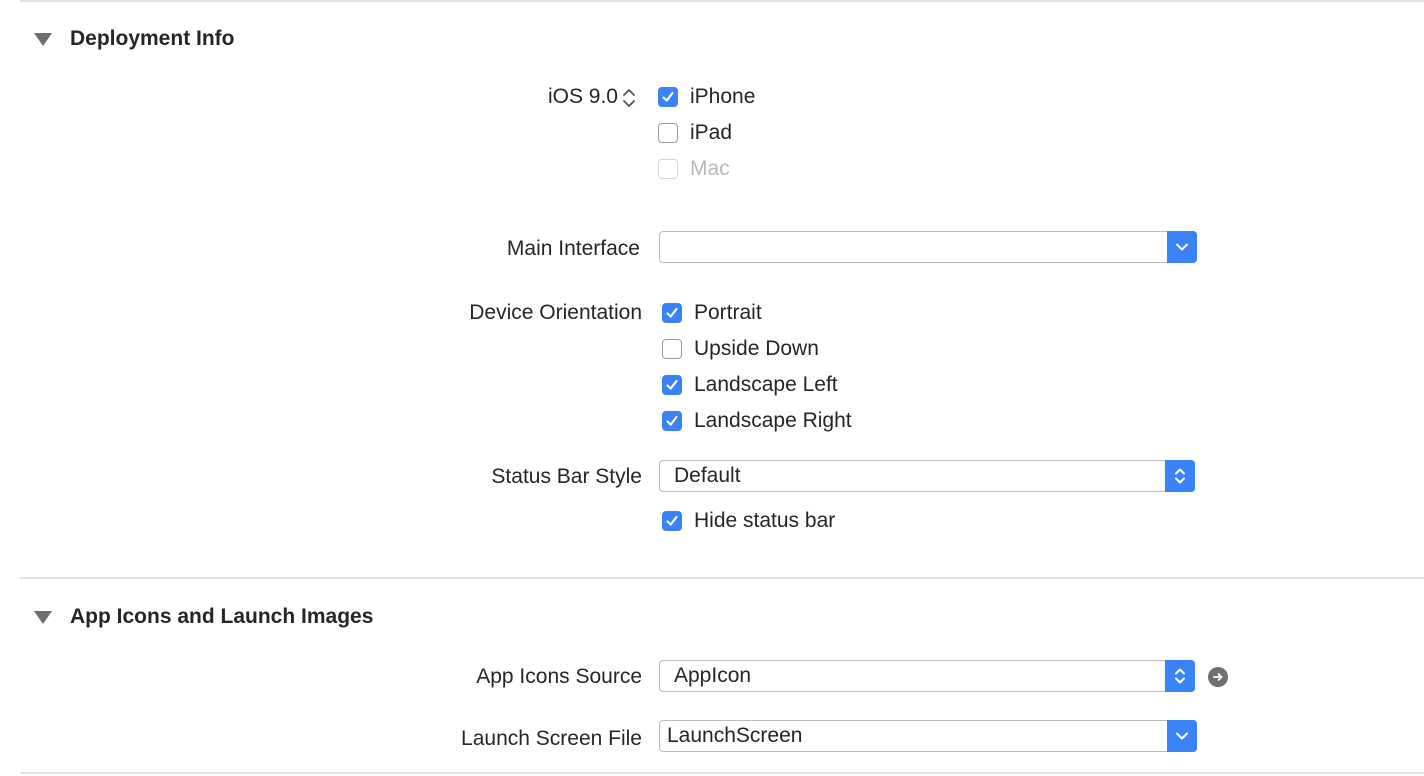 The width and height of the screenshot is (1424, 776). Describe the element at coordinates (722, 773) in the screenshot. I see `bottom-separator` at that location.